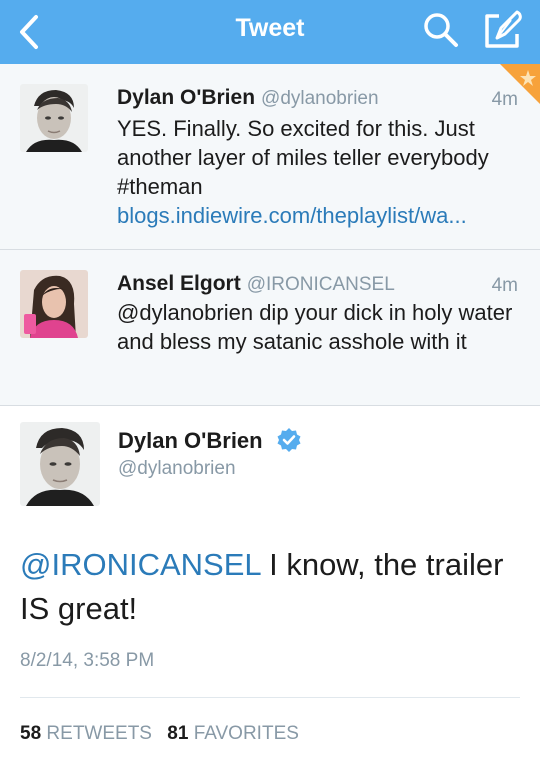  What do you see at coordinates (320, 98) in the screenshot?
I see `author-handle: @dylanobrien` at bounding box center [320, 98].